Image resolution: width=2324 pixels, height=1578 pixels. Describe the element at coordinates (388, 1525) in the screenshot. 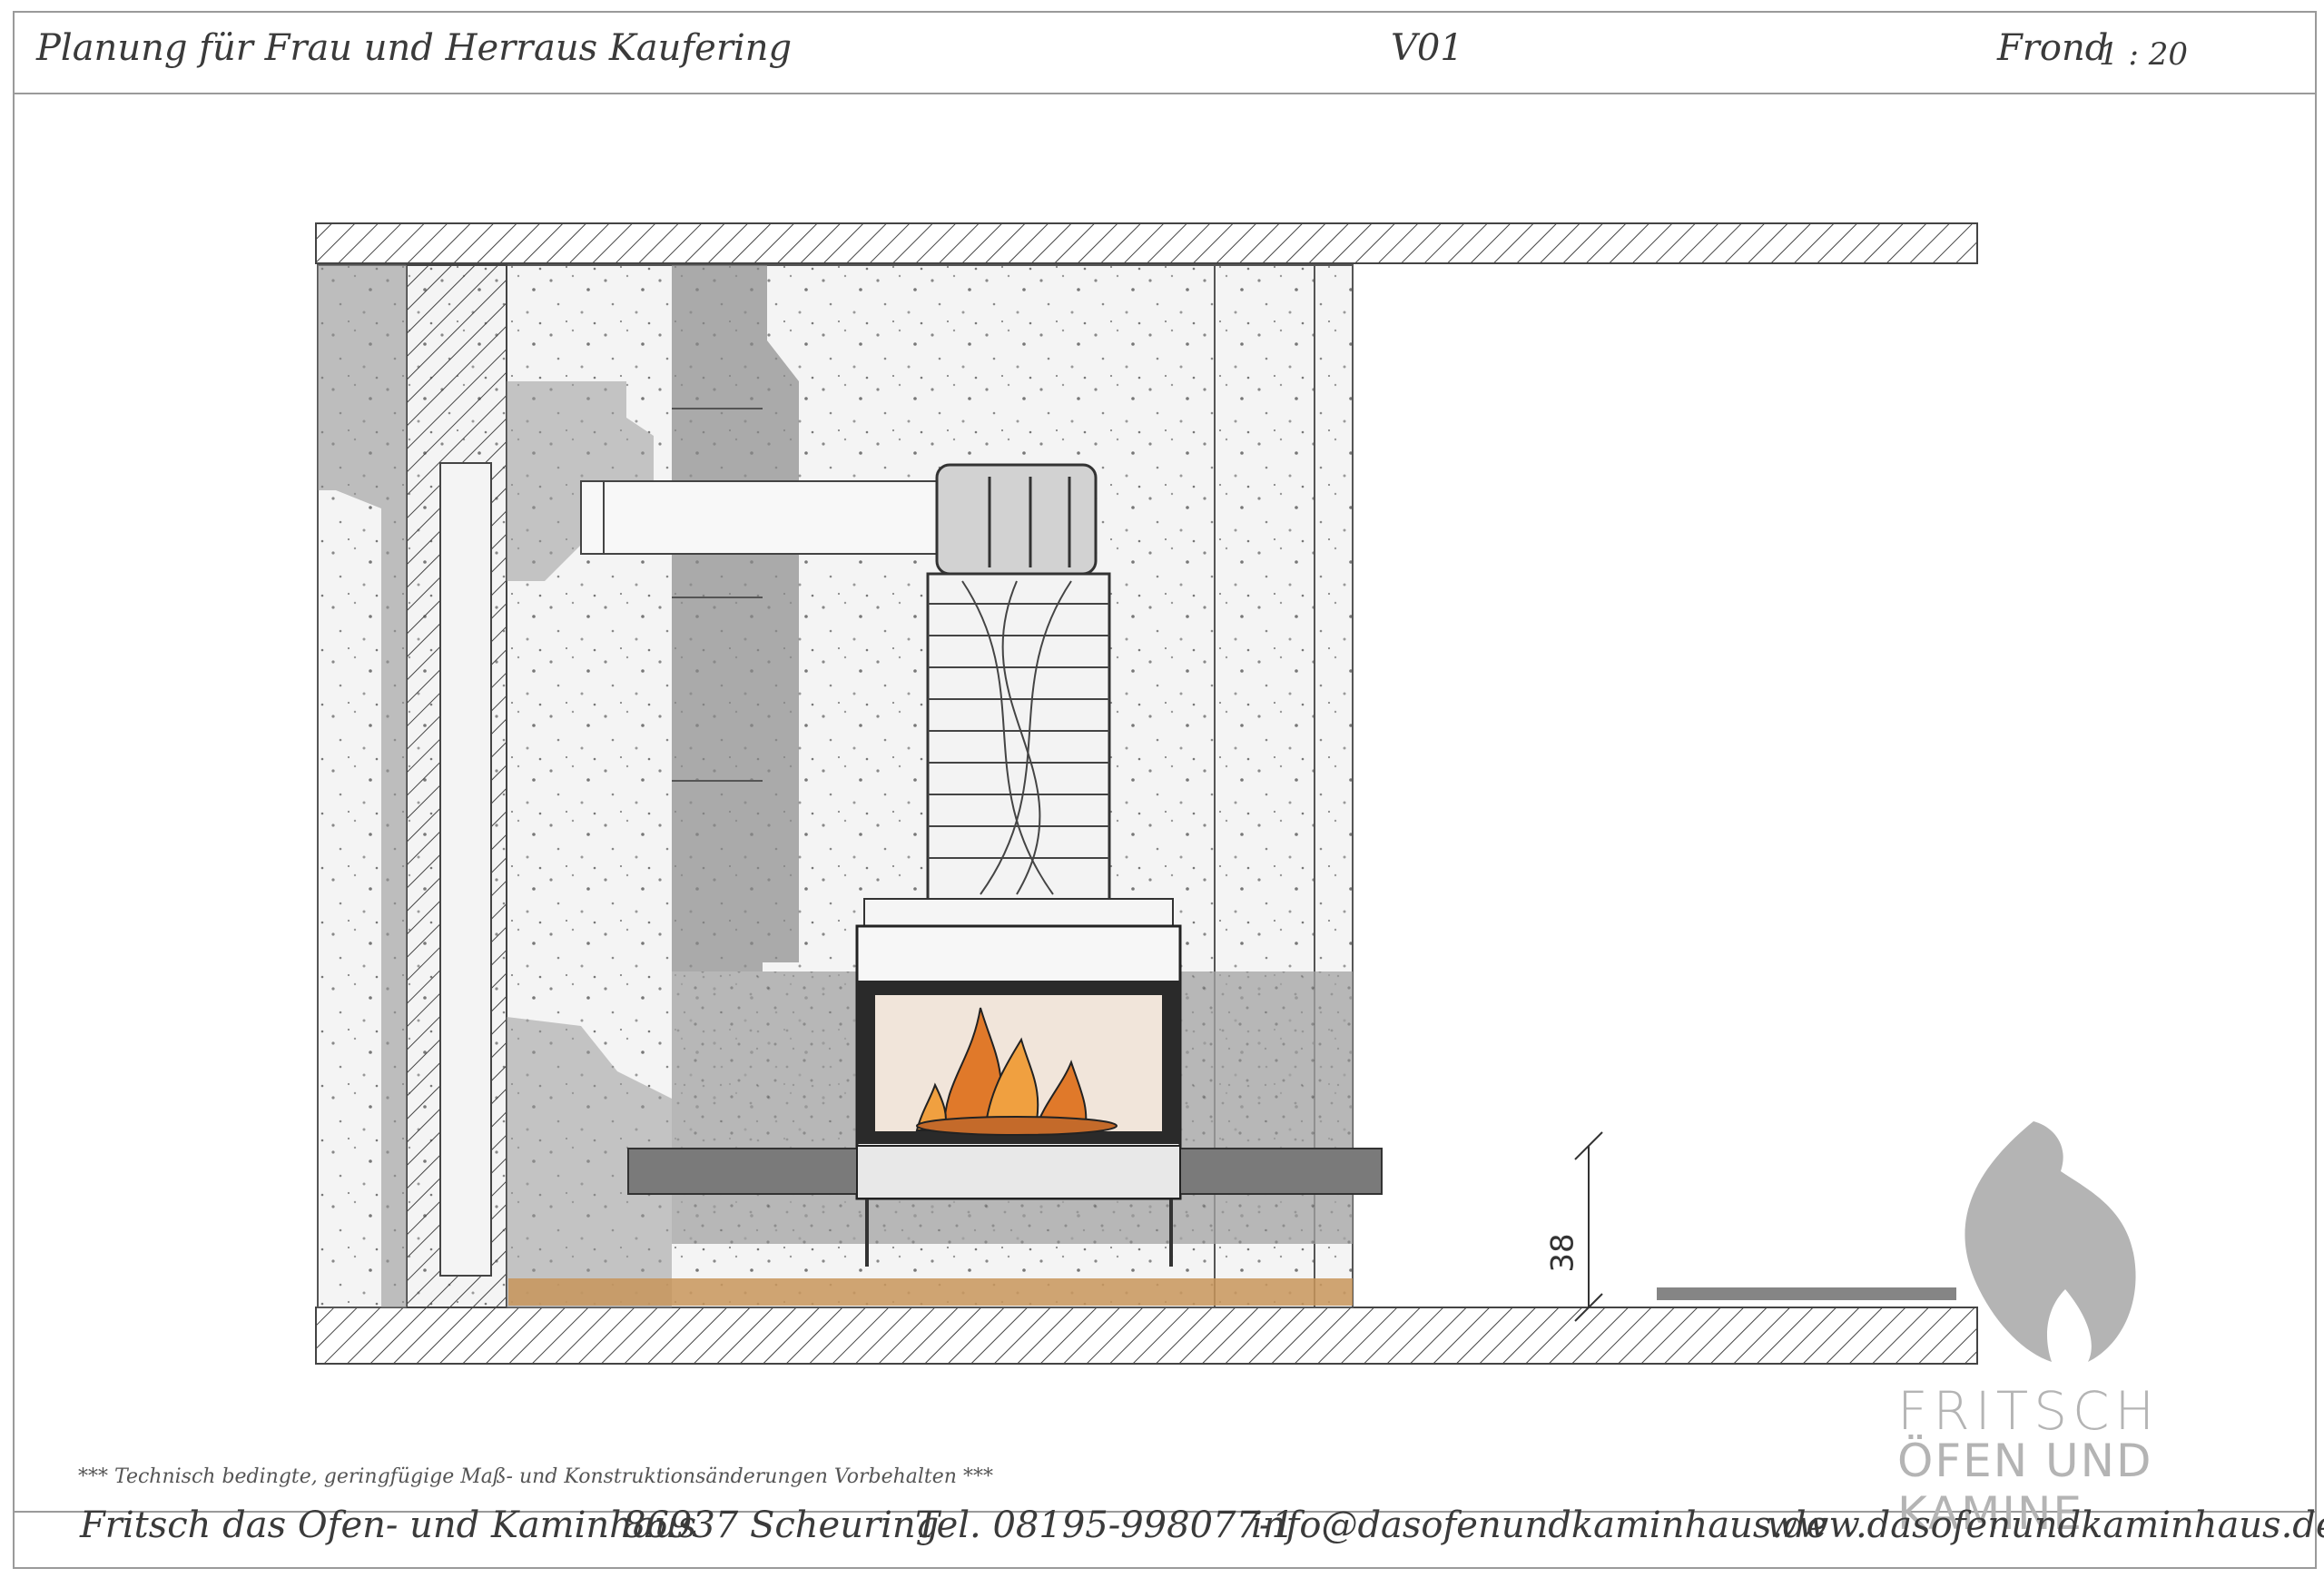

I see `footer-company: Fritsch das Ofen- und Kaminhaus` at that location.